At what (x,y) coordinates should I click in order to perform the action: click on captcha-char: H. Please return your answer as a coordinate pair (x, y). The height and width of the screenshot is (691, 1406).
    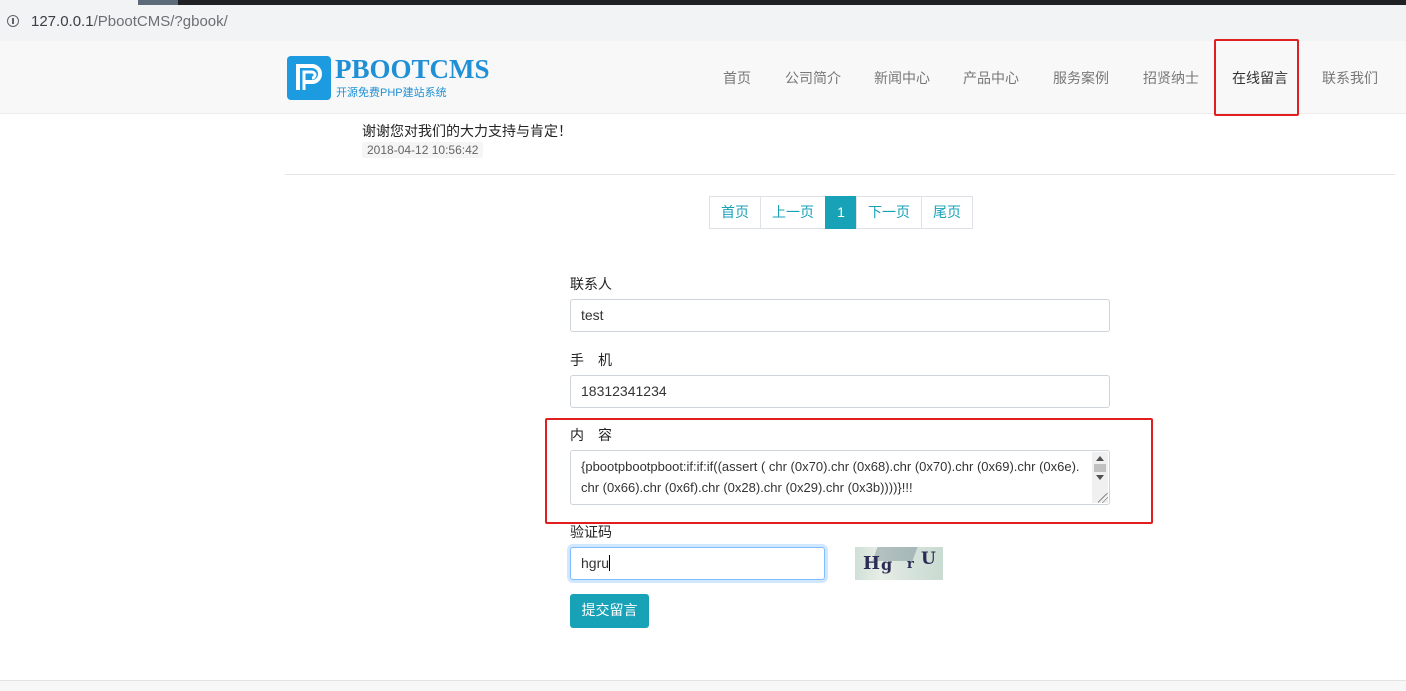
    Looking at the image, I should click on (872, 563).